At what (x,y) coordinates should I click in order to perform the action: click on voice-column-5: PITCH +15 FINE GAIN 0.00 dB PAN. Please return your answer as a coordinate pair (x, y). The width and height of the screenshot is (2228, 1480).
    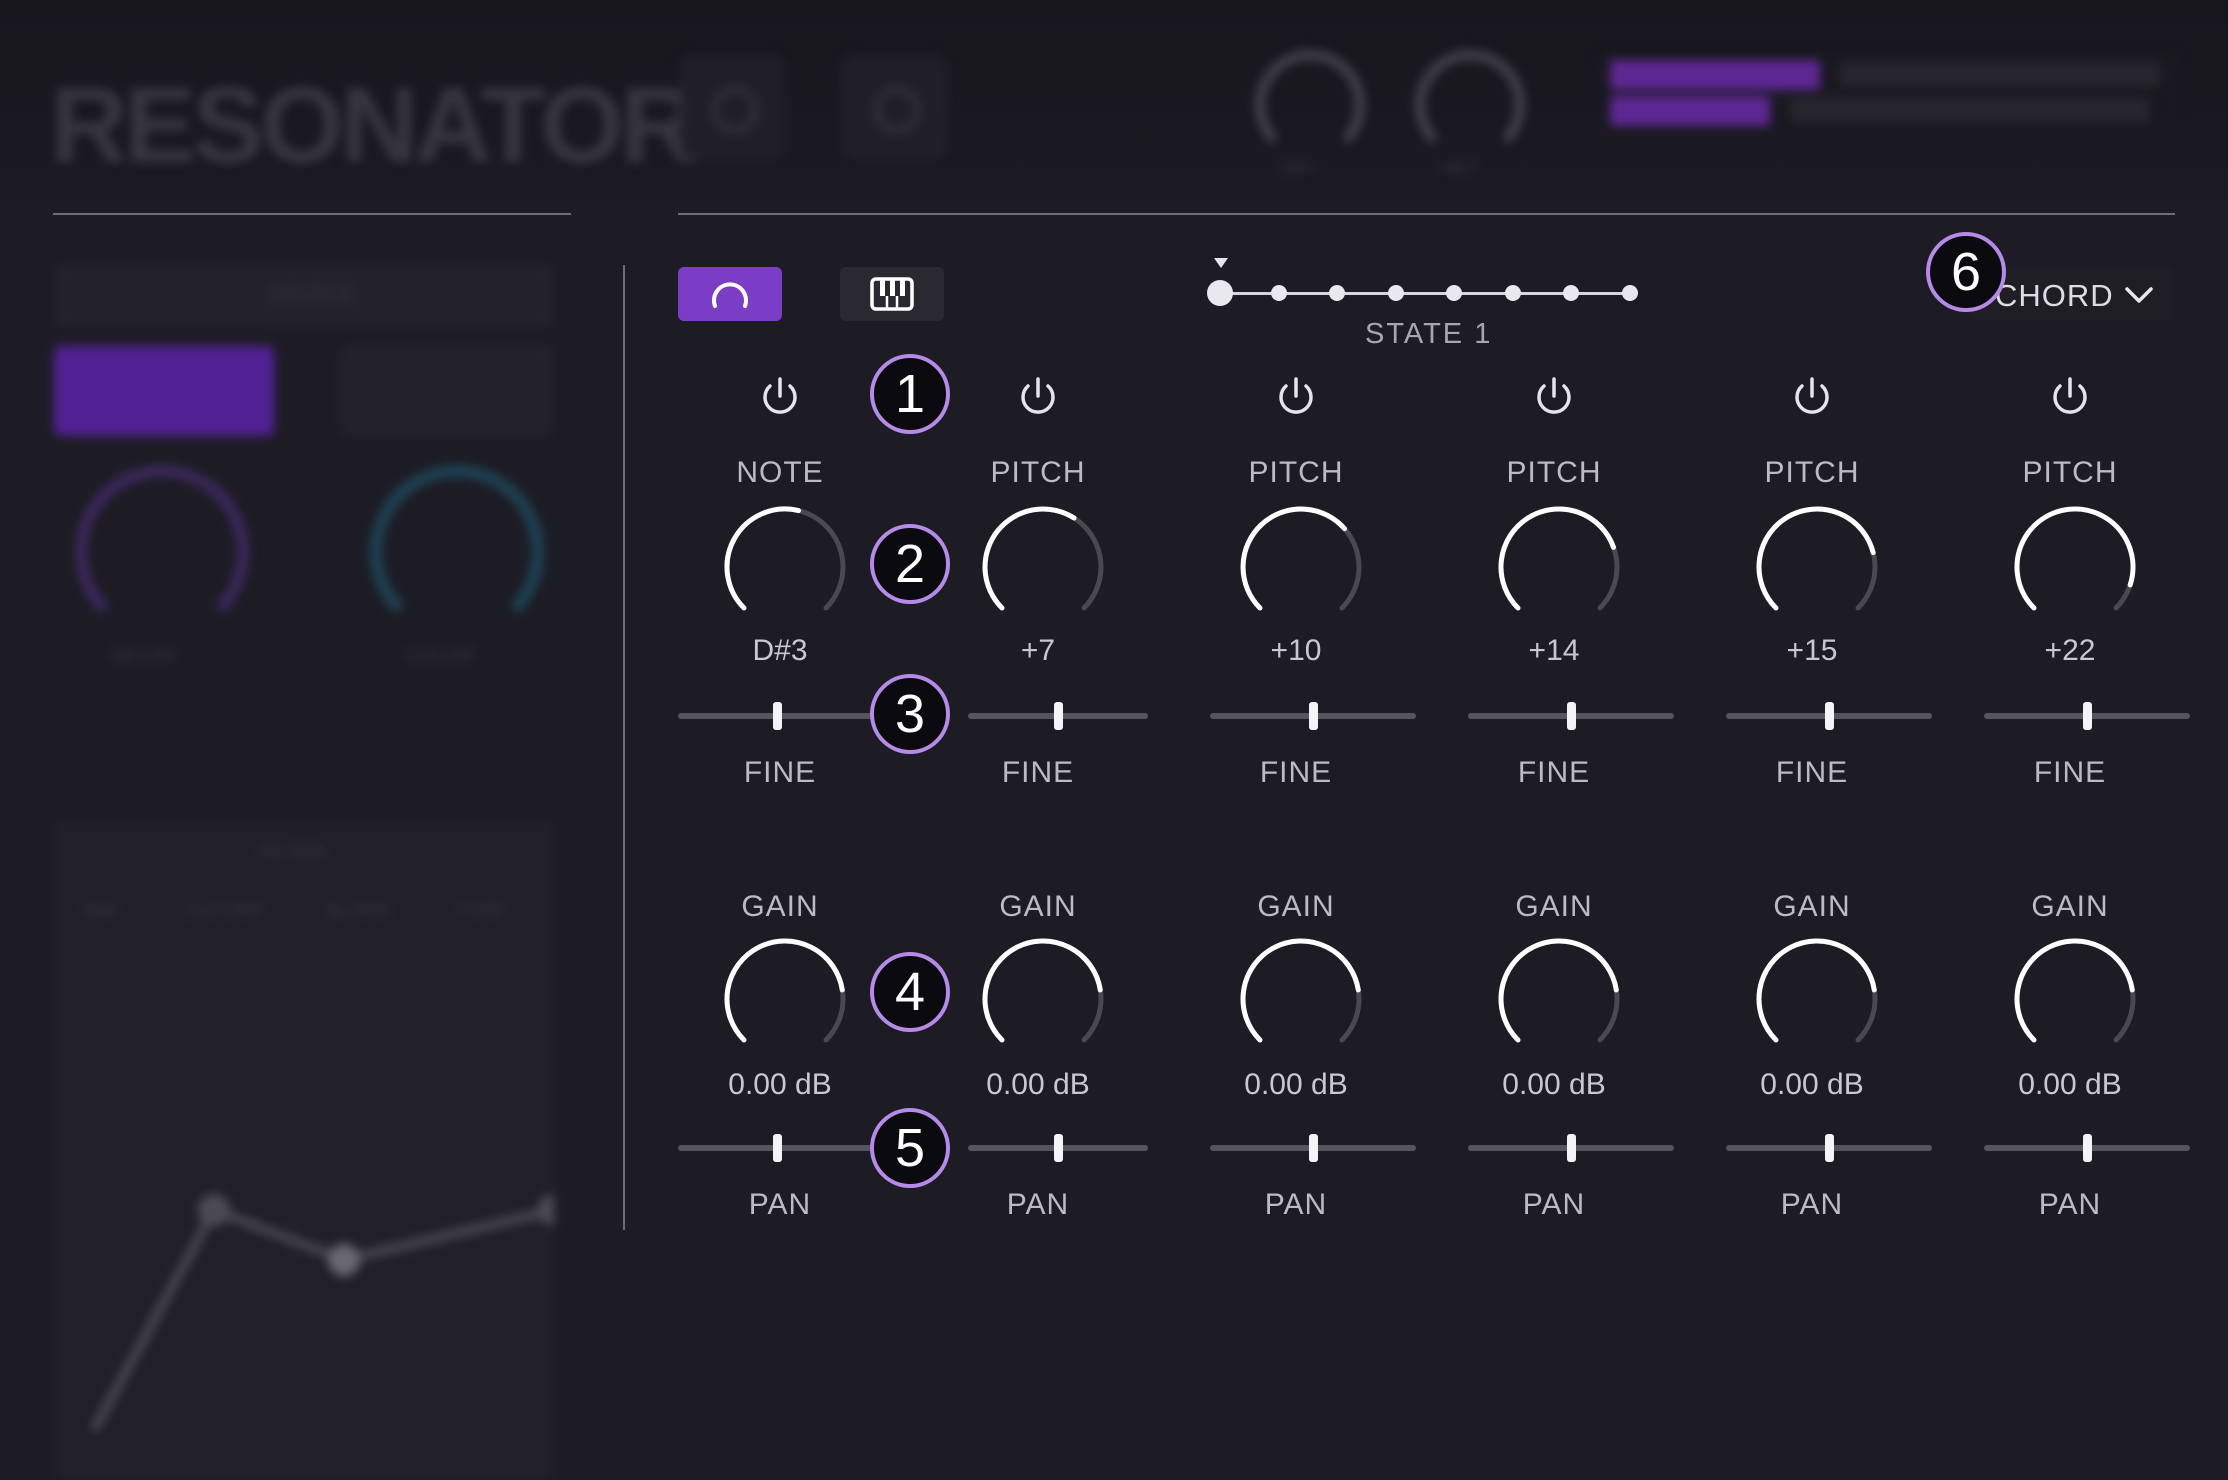
    Looking at the image, I should click on (1817, 641).